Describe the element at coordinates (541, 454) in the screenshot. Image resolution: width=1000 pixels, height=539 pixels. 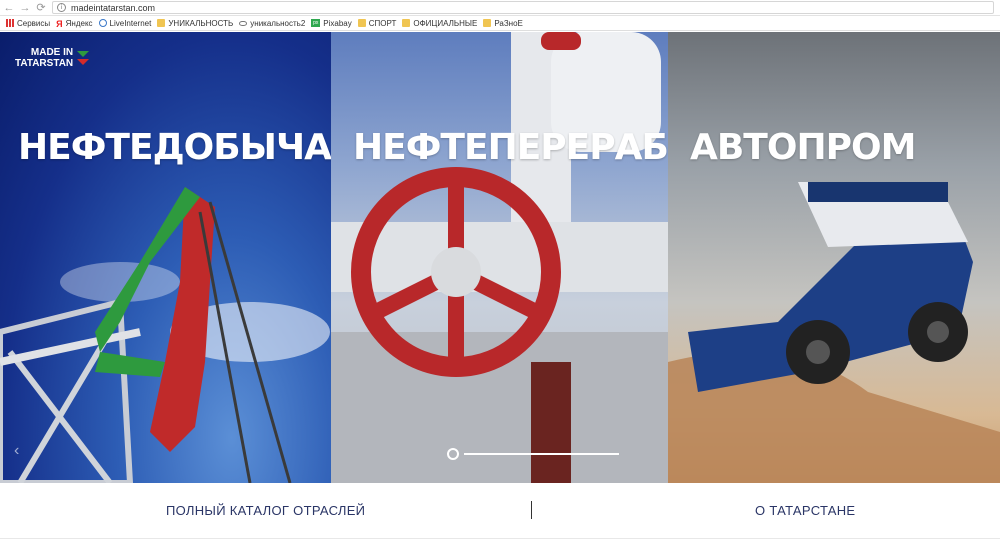
I see `slider-track` at that location.